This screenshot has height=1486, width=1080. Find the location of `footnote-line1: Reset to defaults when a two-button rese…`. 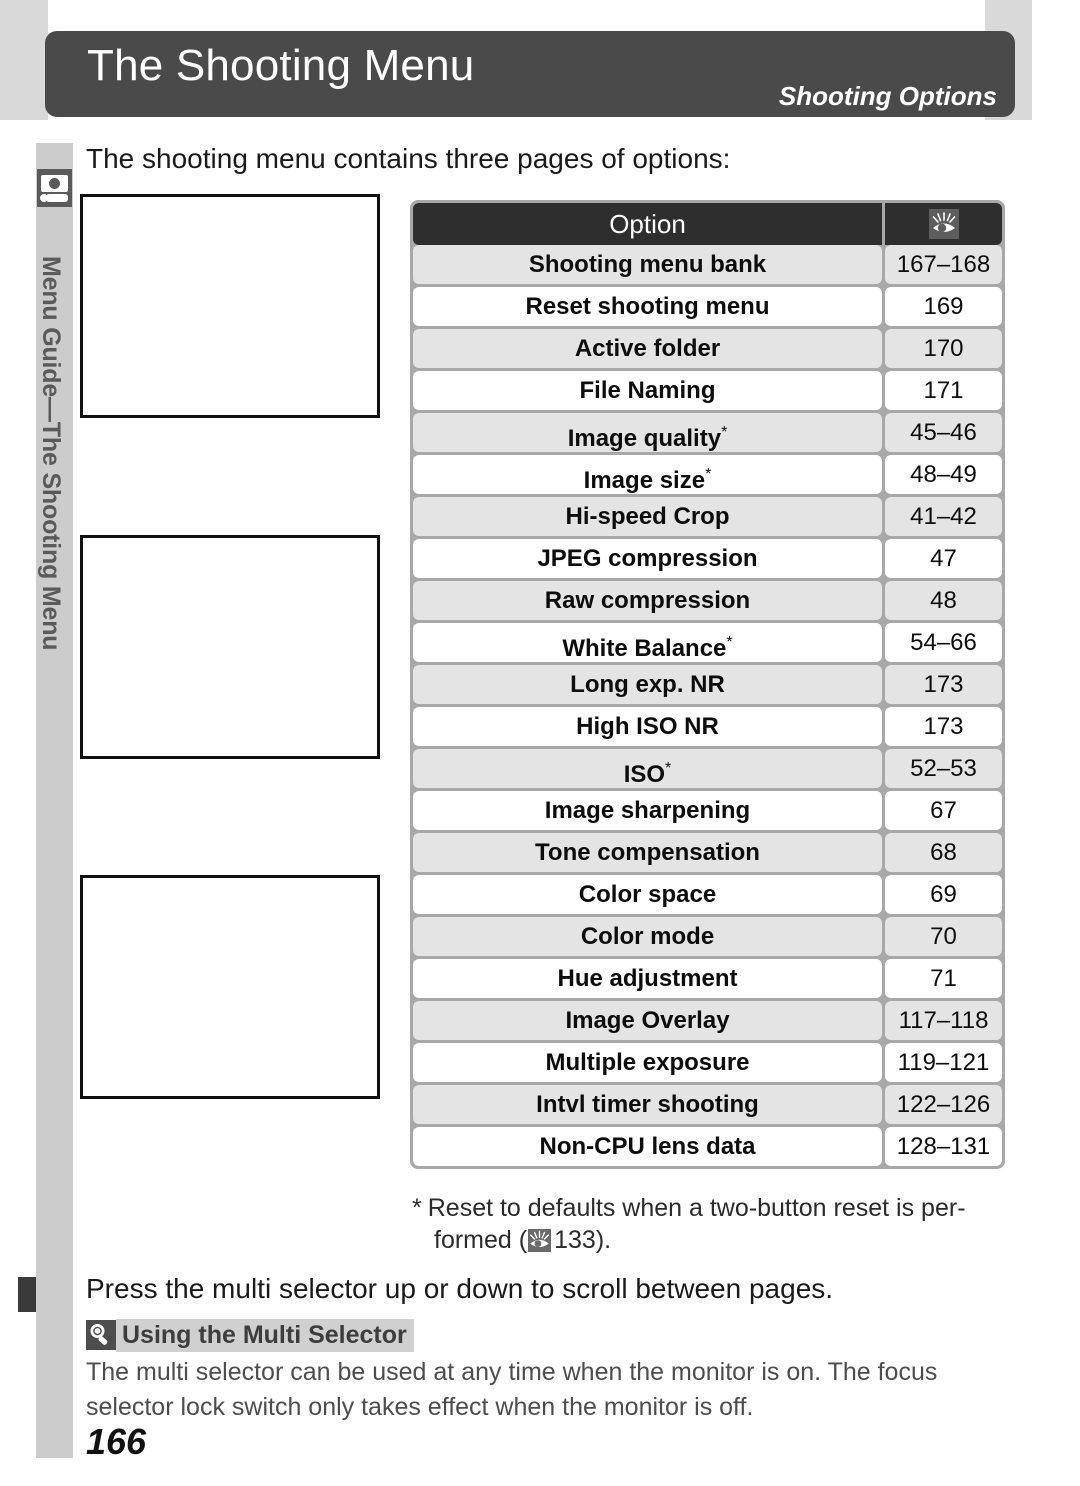

footnote-line1: Reset to defaults when a two-button rese… is located at coordinates (696, 1208).